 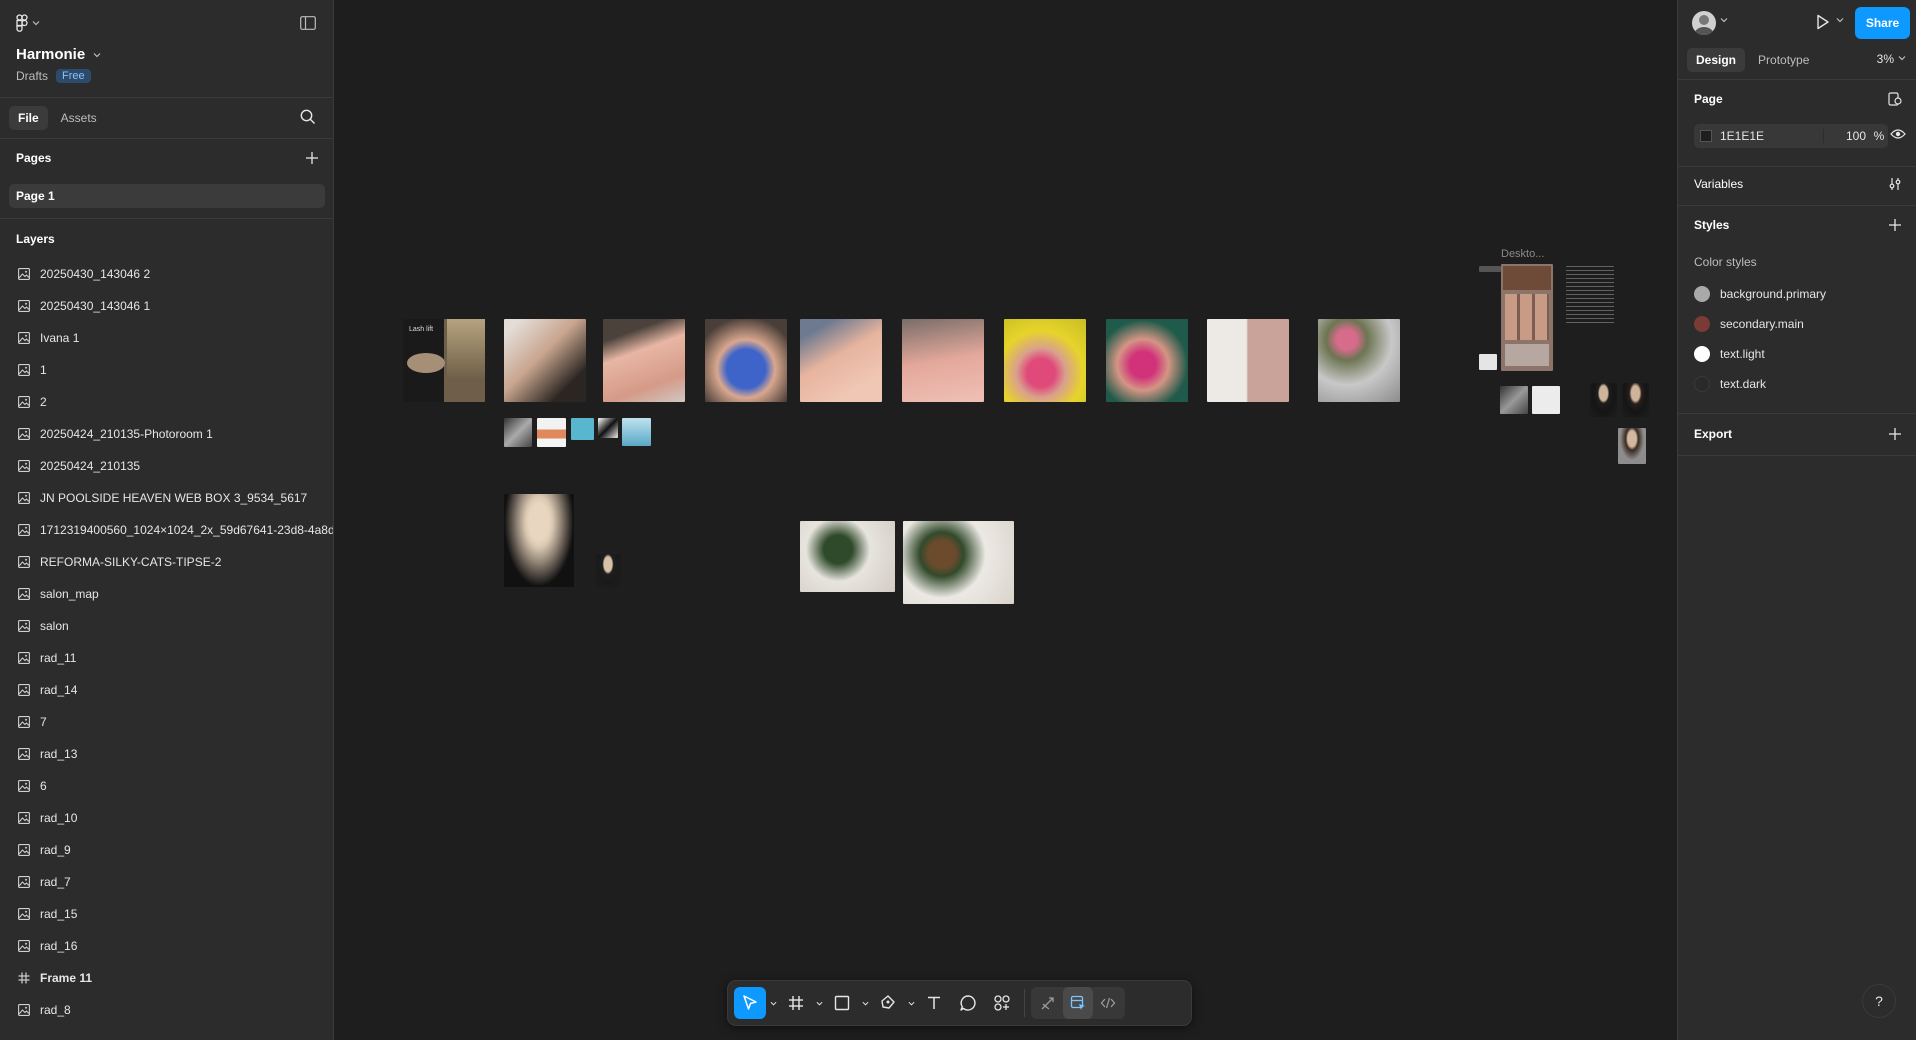 What do you see at coordinates (166, 850) in the screenshot?
I see `layer-item: rad_9` at bounding box center [166, 850].